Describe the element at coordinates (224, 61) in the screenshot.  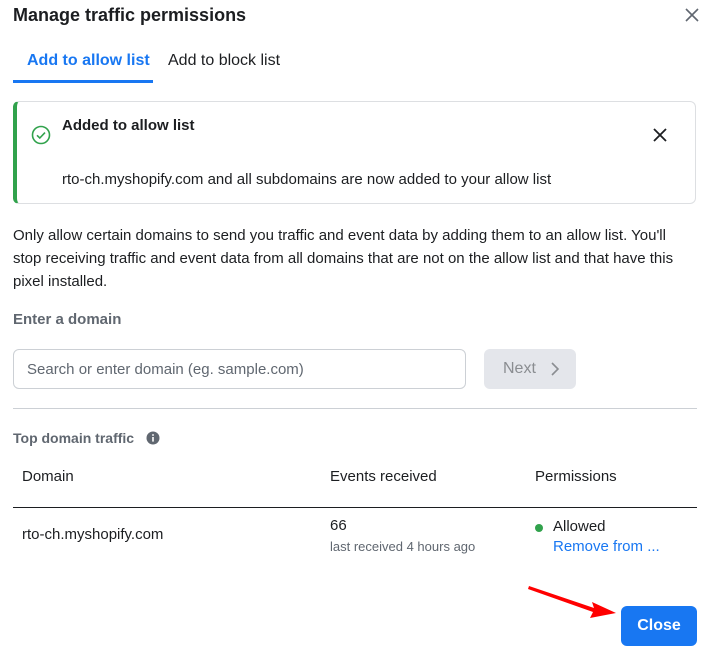
I see `tab-block-list: Add to block list` at that location.